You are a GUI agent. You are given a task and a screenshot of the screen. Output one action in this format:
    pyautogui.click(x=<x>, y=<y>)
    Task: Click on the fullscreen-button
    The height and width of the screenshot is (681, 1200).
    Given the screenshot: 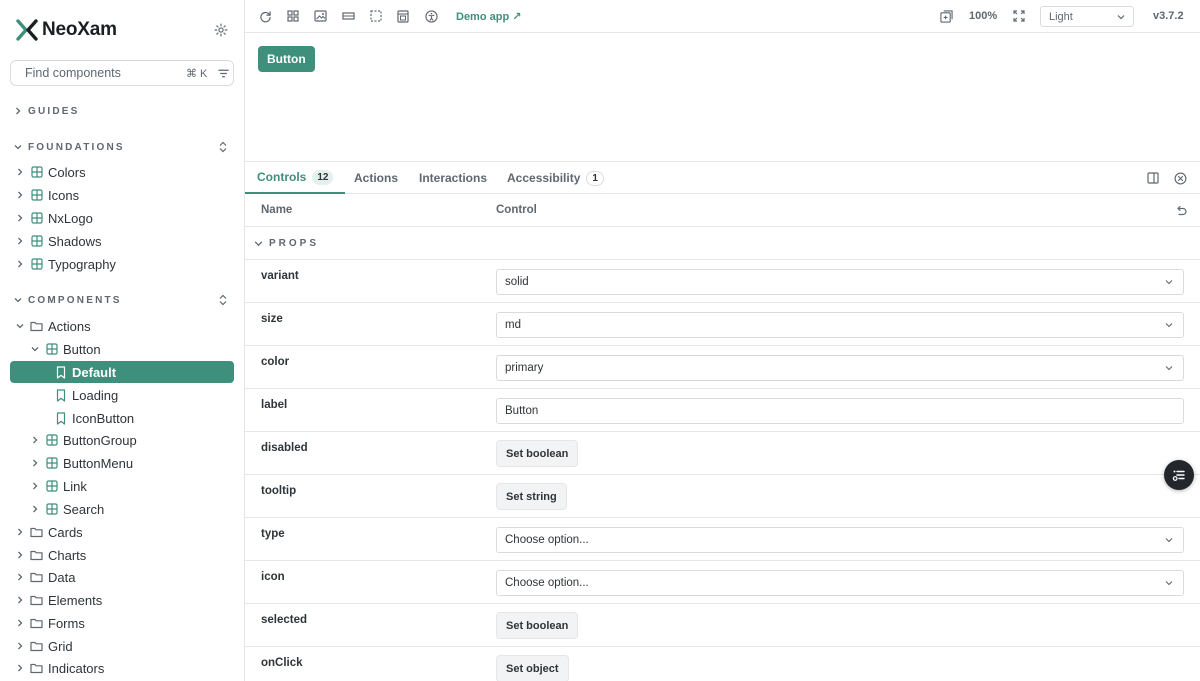 What is the action you would take?
    pyautogui.click(x=1019, y=16)
    